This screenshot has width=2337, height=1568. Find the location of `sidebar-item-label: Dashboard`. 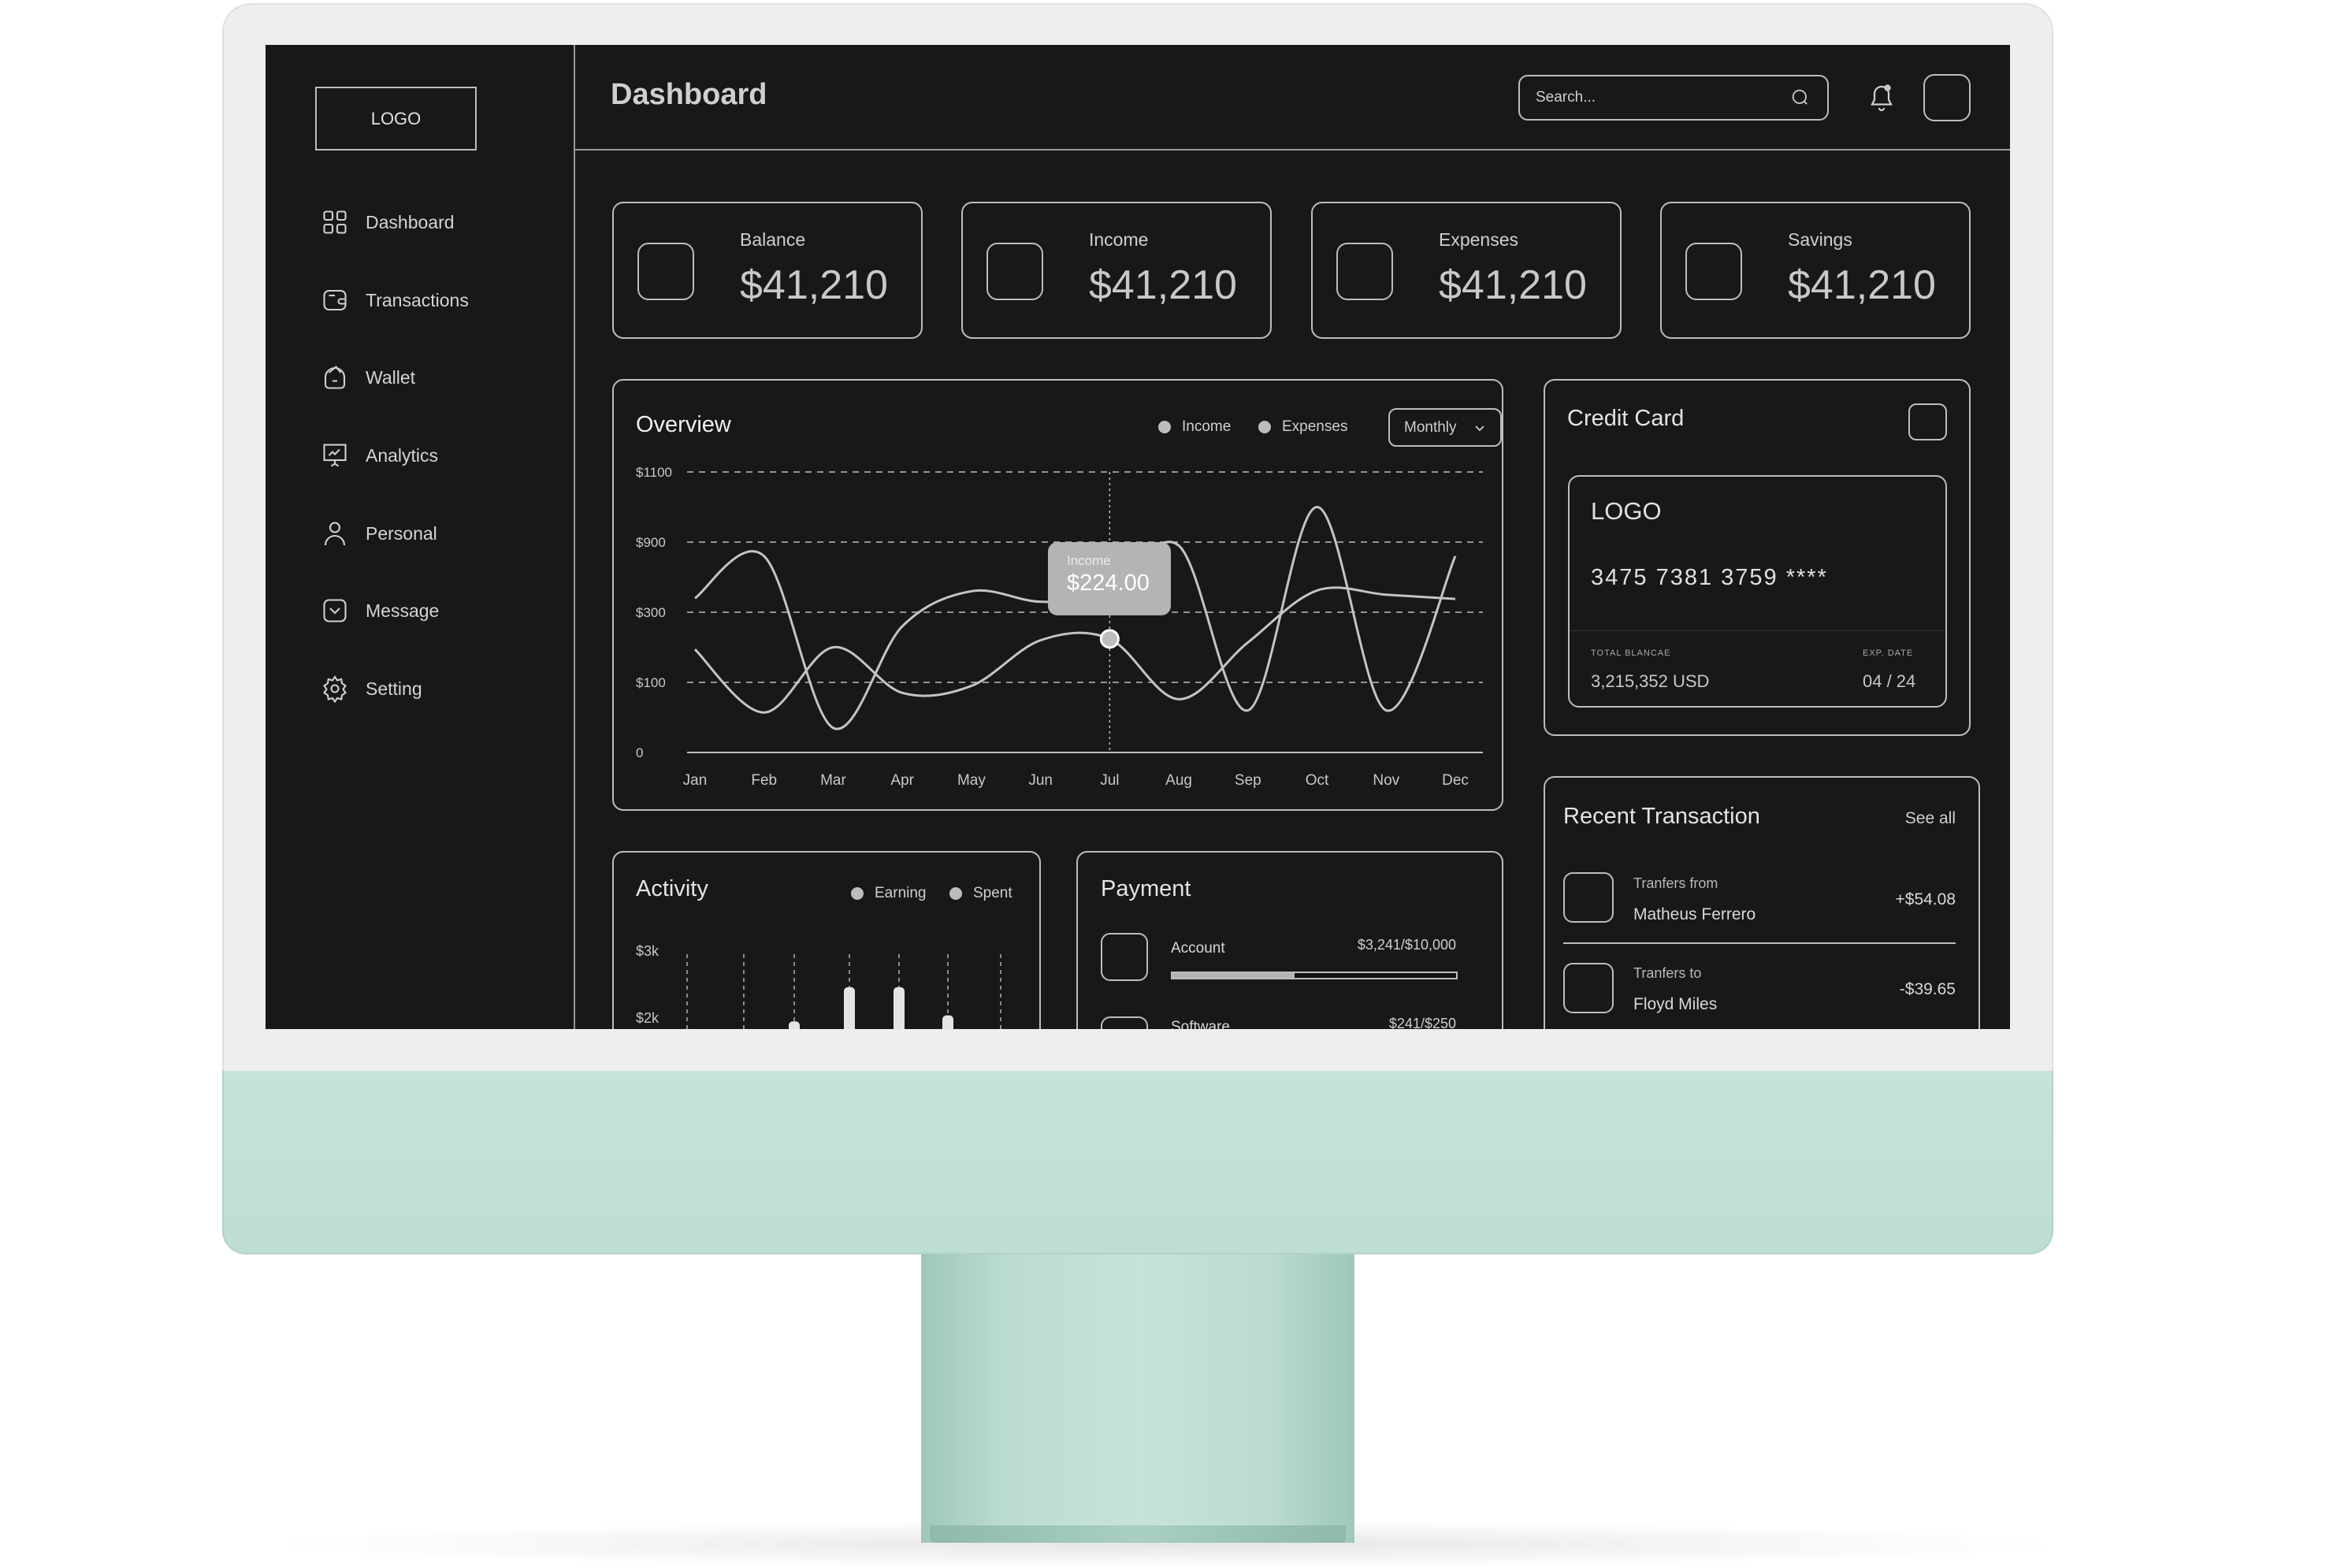

sidebar-item-label: Dashboard is located at coordinates (411, 222).